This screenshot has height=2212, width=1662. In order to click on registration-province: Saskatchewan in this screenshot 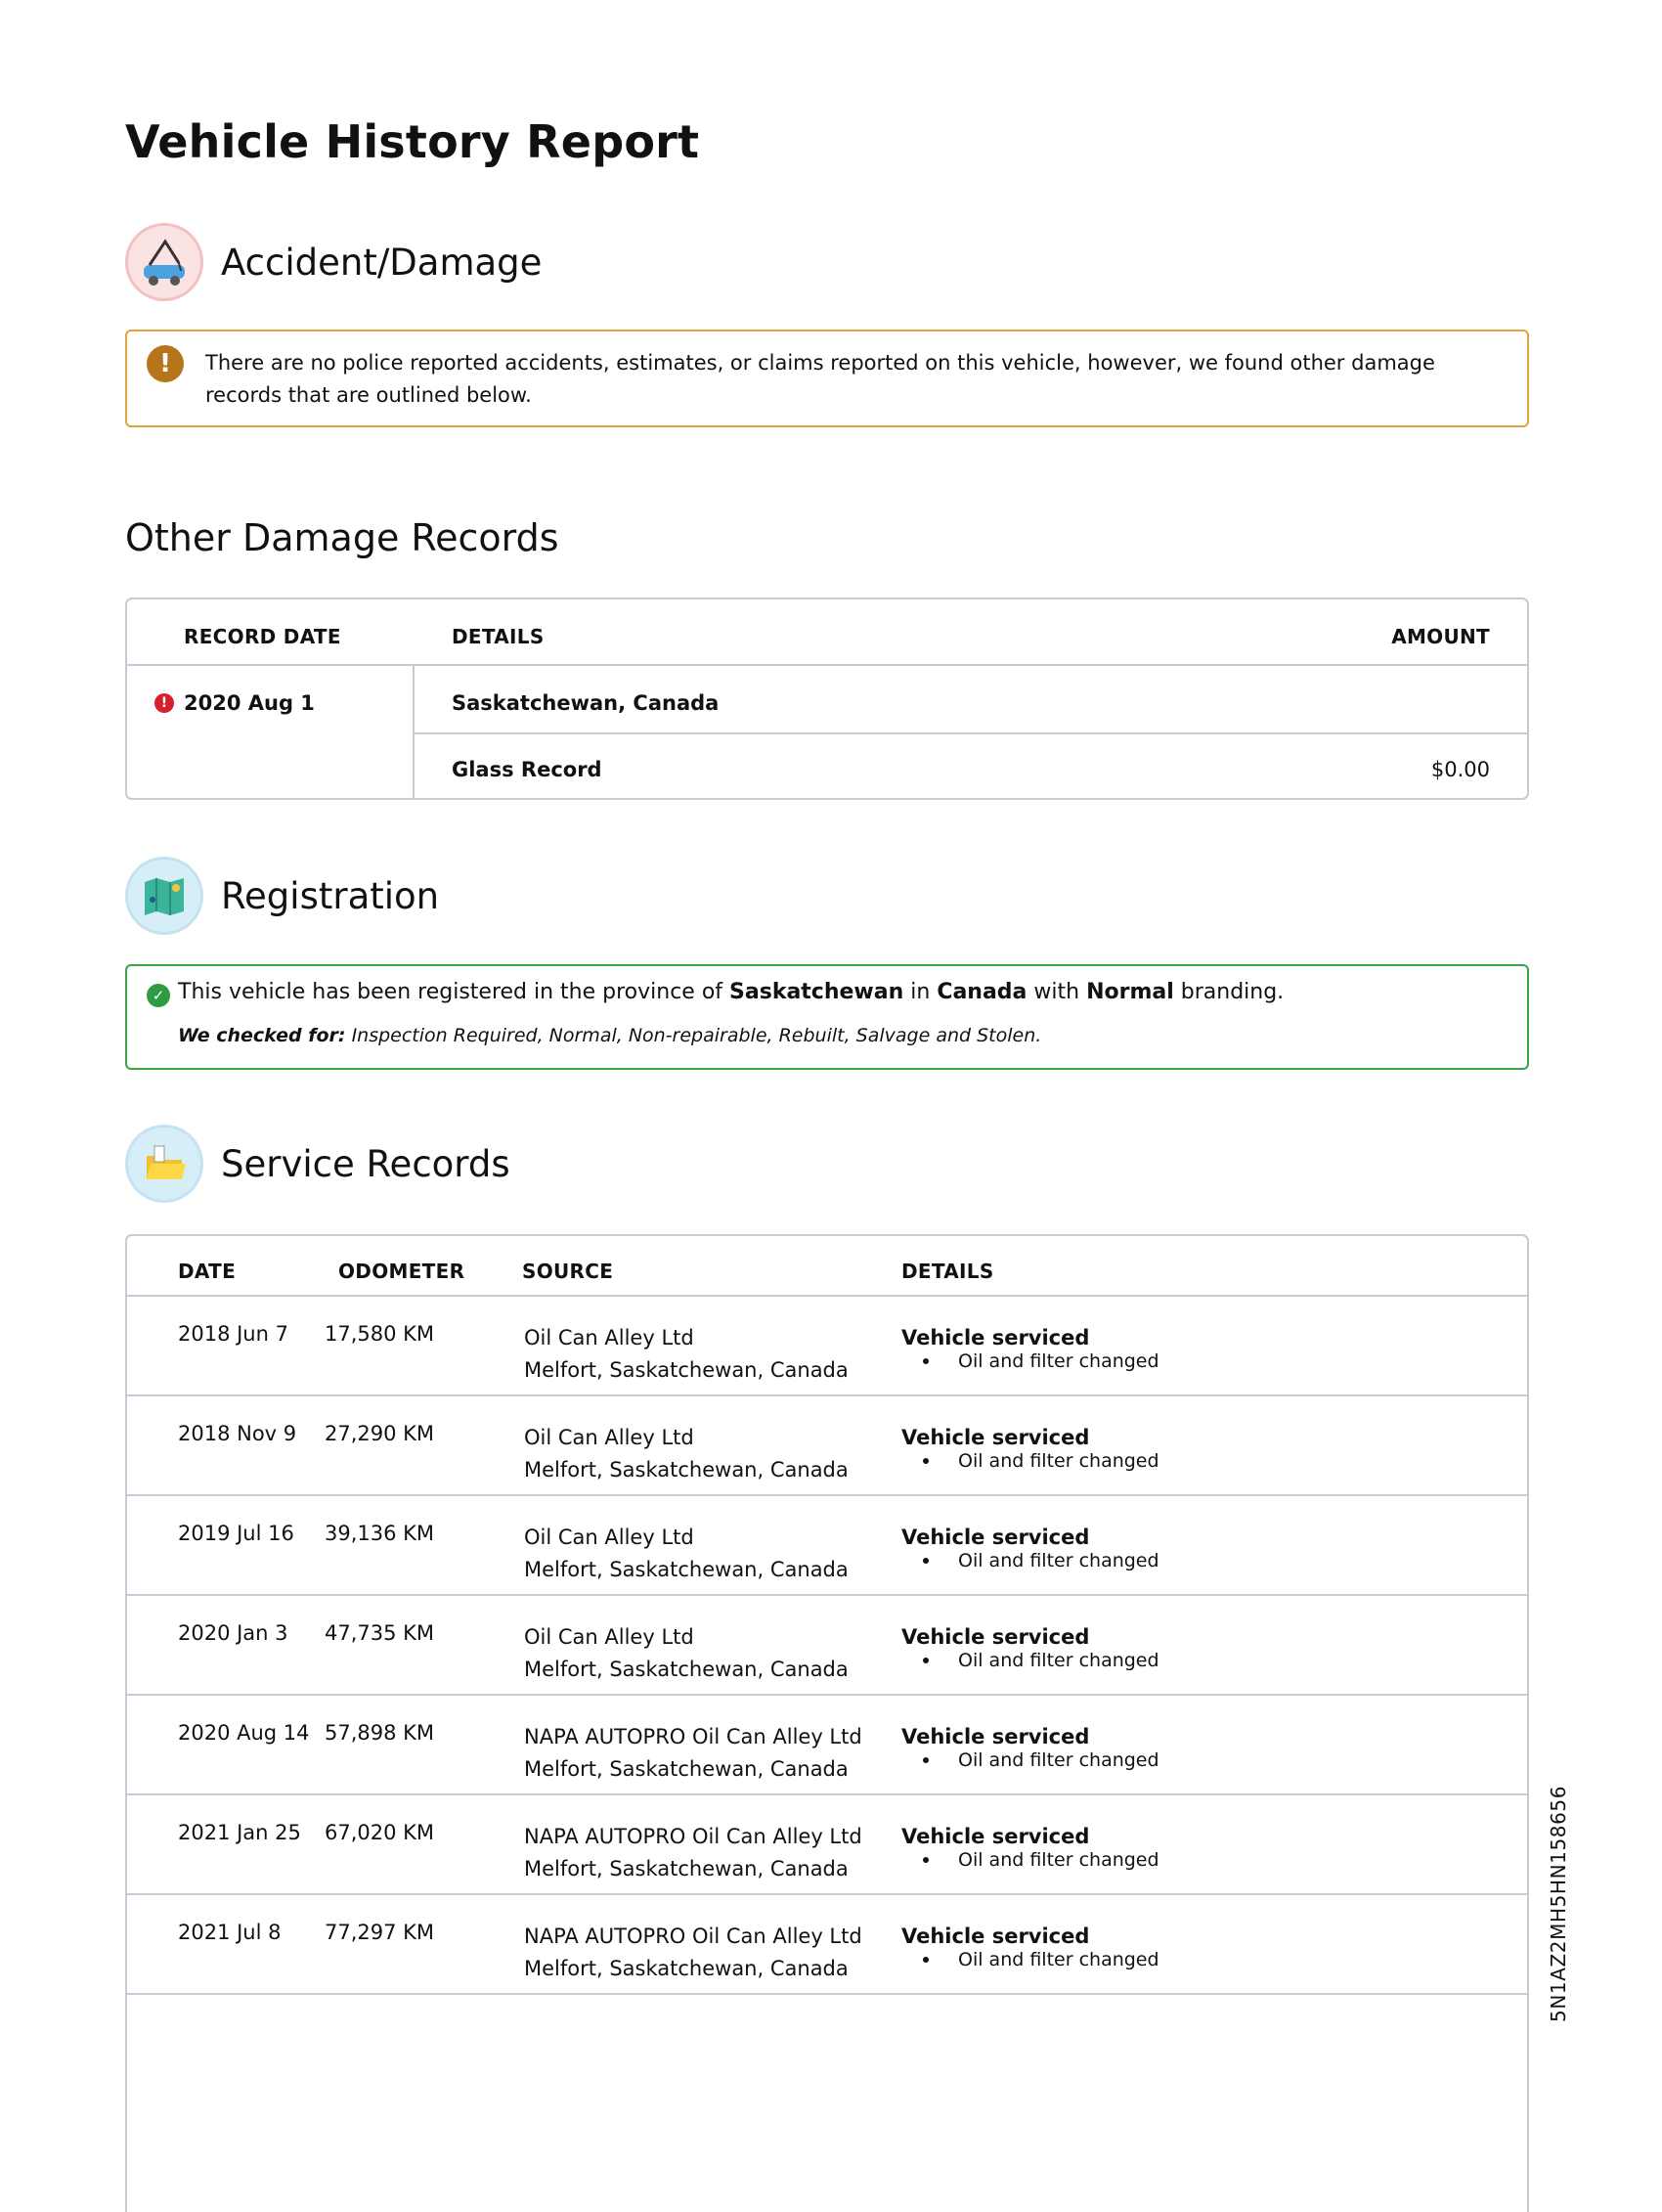, I will do `click(816, 992)`.